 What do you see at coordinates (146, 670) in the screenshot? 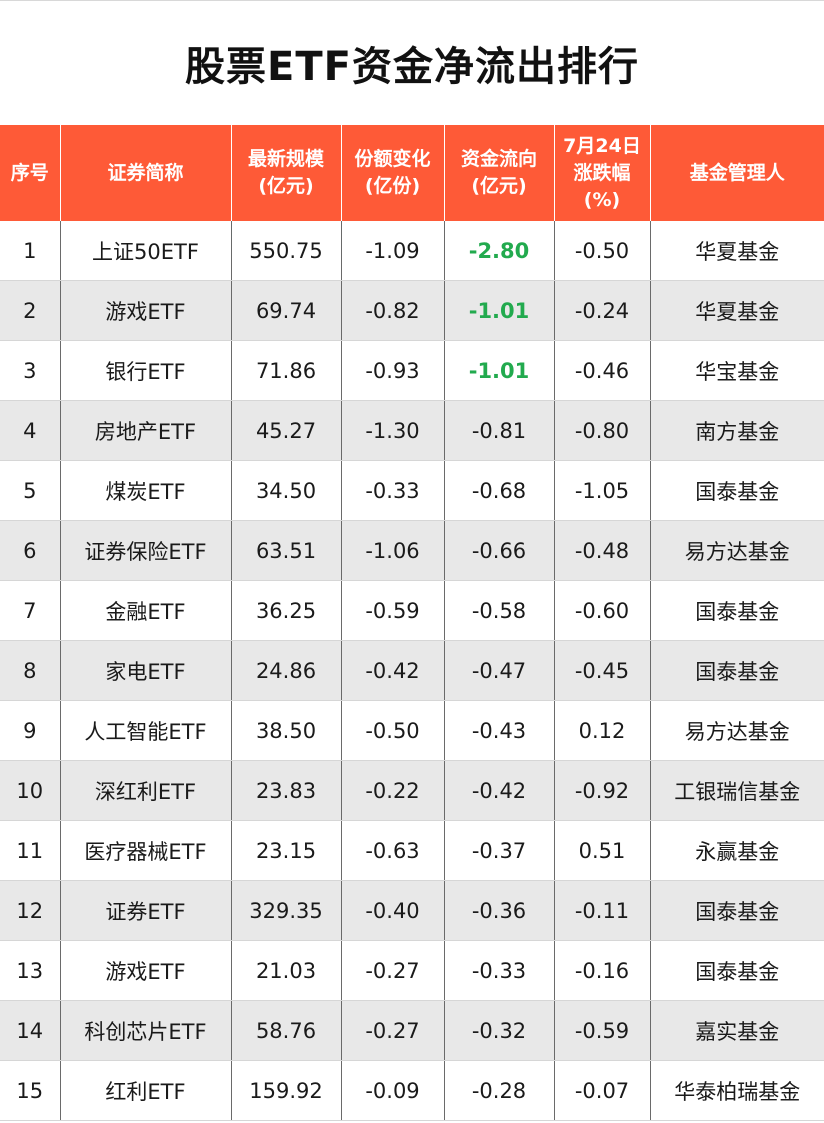
I see `security-name: 家电ETF` at bounding box center [146, 670].